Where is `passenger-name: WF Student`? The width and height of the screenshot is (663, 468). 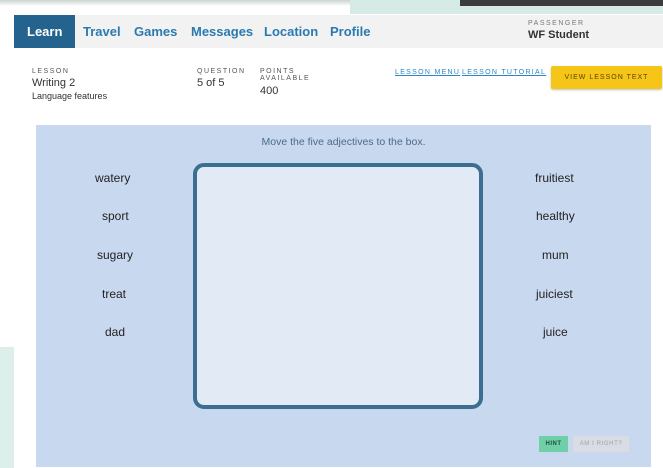 passenger-name: WF Student is located at coordinates (559, 35).